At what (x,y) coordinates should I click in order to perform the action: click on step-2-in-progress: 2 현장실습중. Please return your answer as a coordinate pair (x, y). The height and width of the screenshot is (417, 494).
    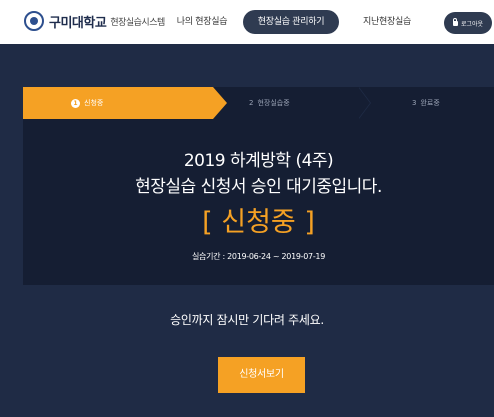
    Looking at the image, I should click on (269, 103).